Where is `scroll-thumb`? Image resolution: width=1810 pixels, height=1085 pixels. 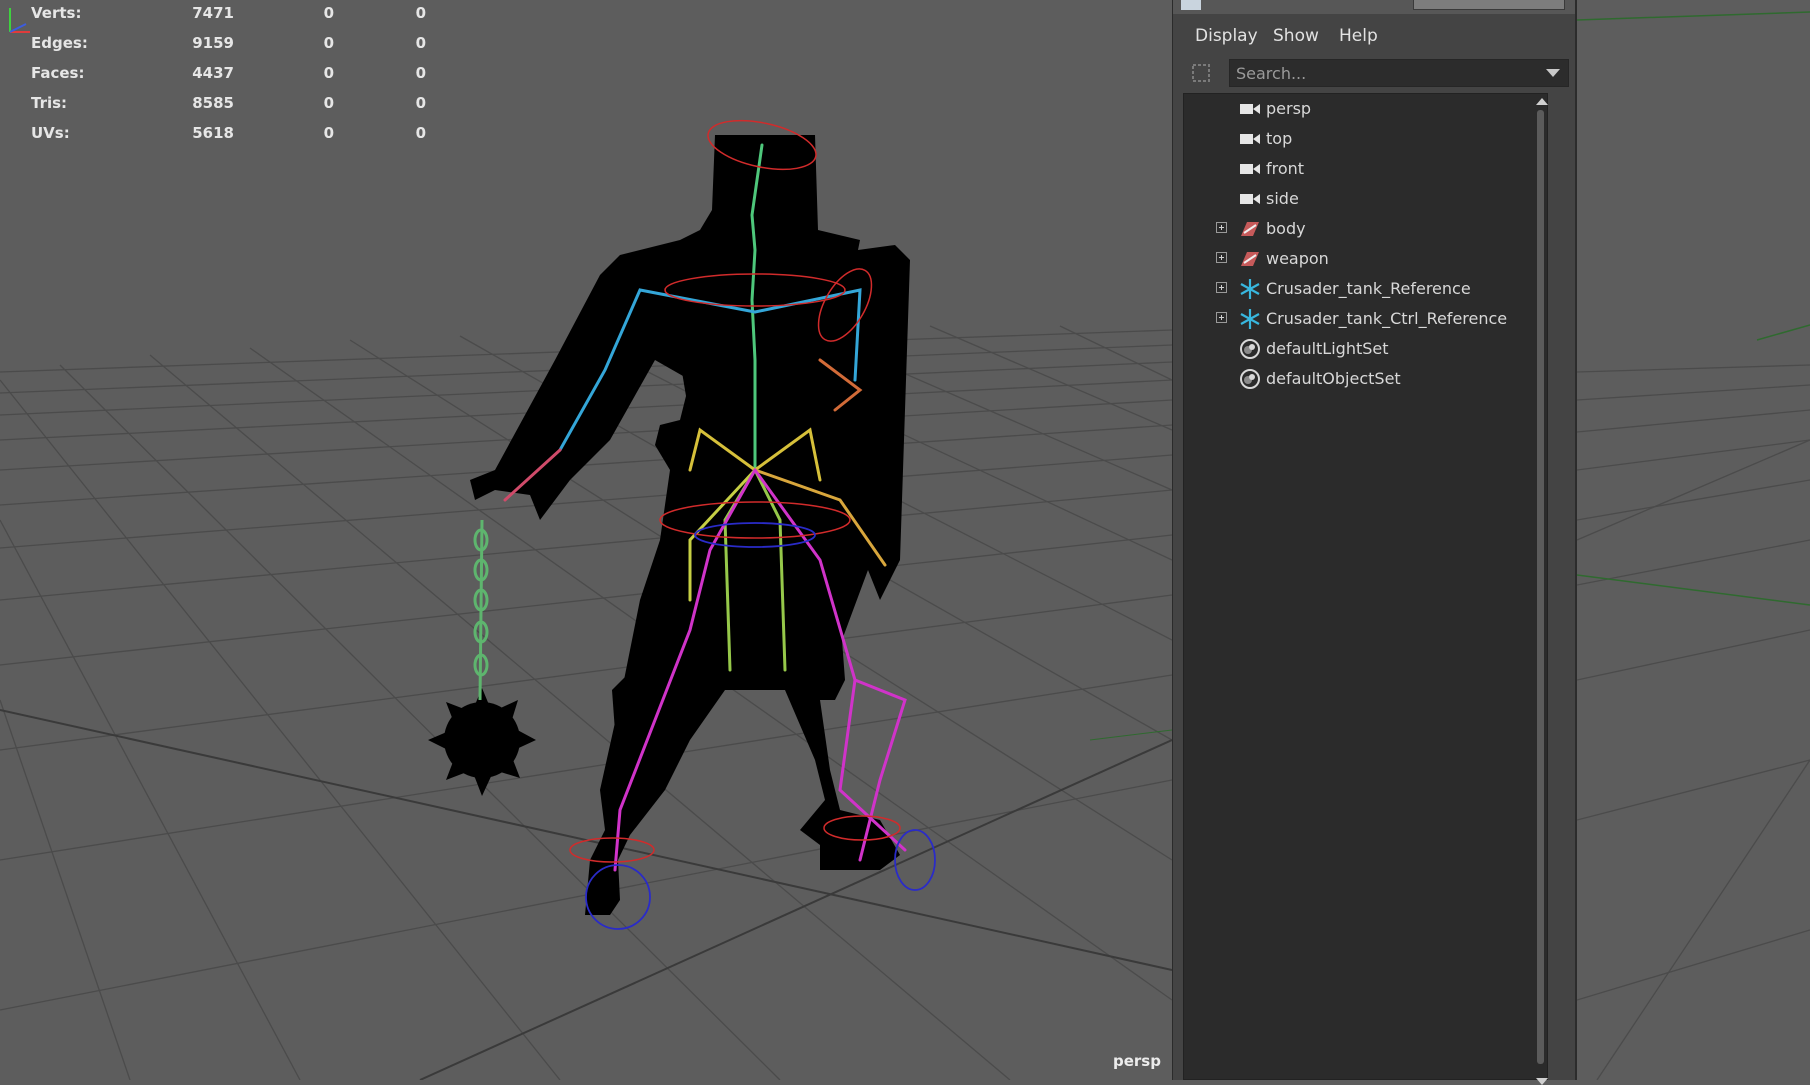 scroll-thumb is located at coordinates (1540, 587).